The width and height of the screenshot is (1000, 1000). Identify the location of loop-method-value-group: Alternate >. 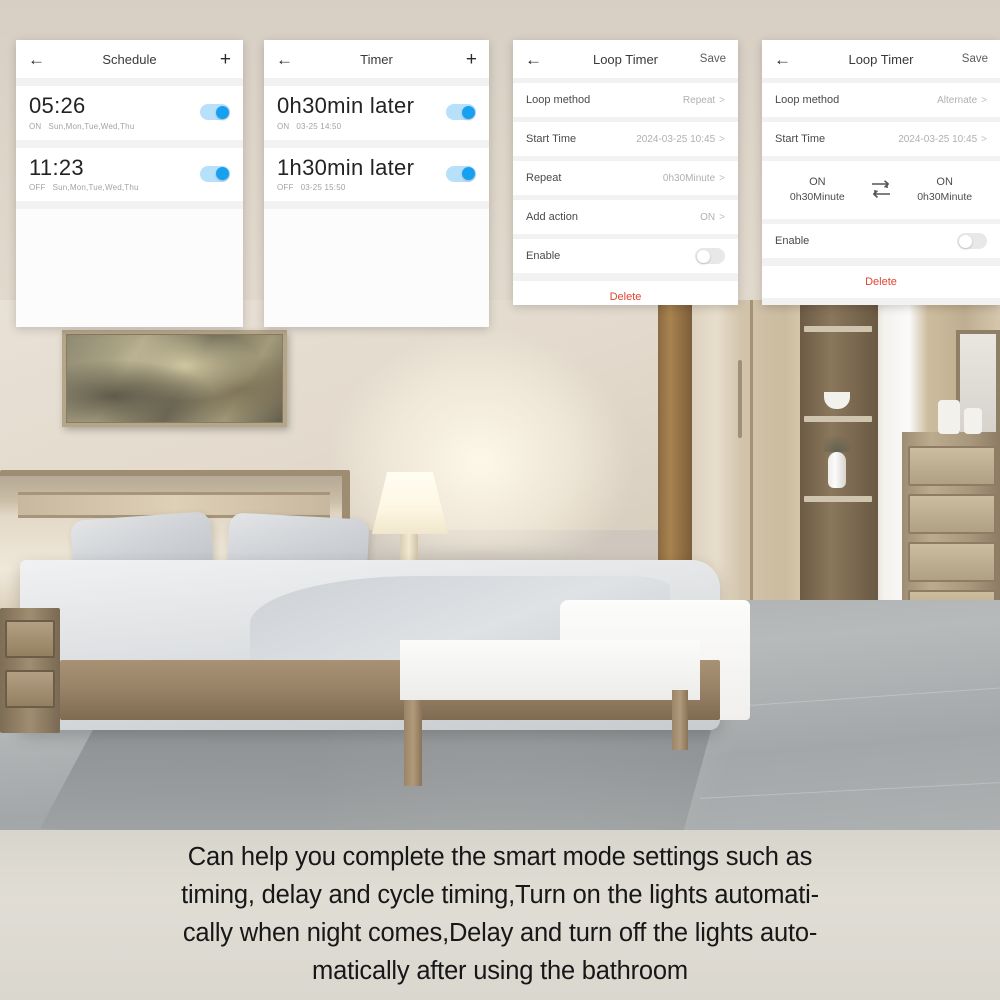
(962, 100).